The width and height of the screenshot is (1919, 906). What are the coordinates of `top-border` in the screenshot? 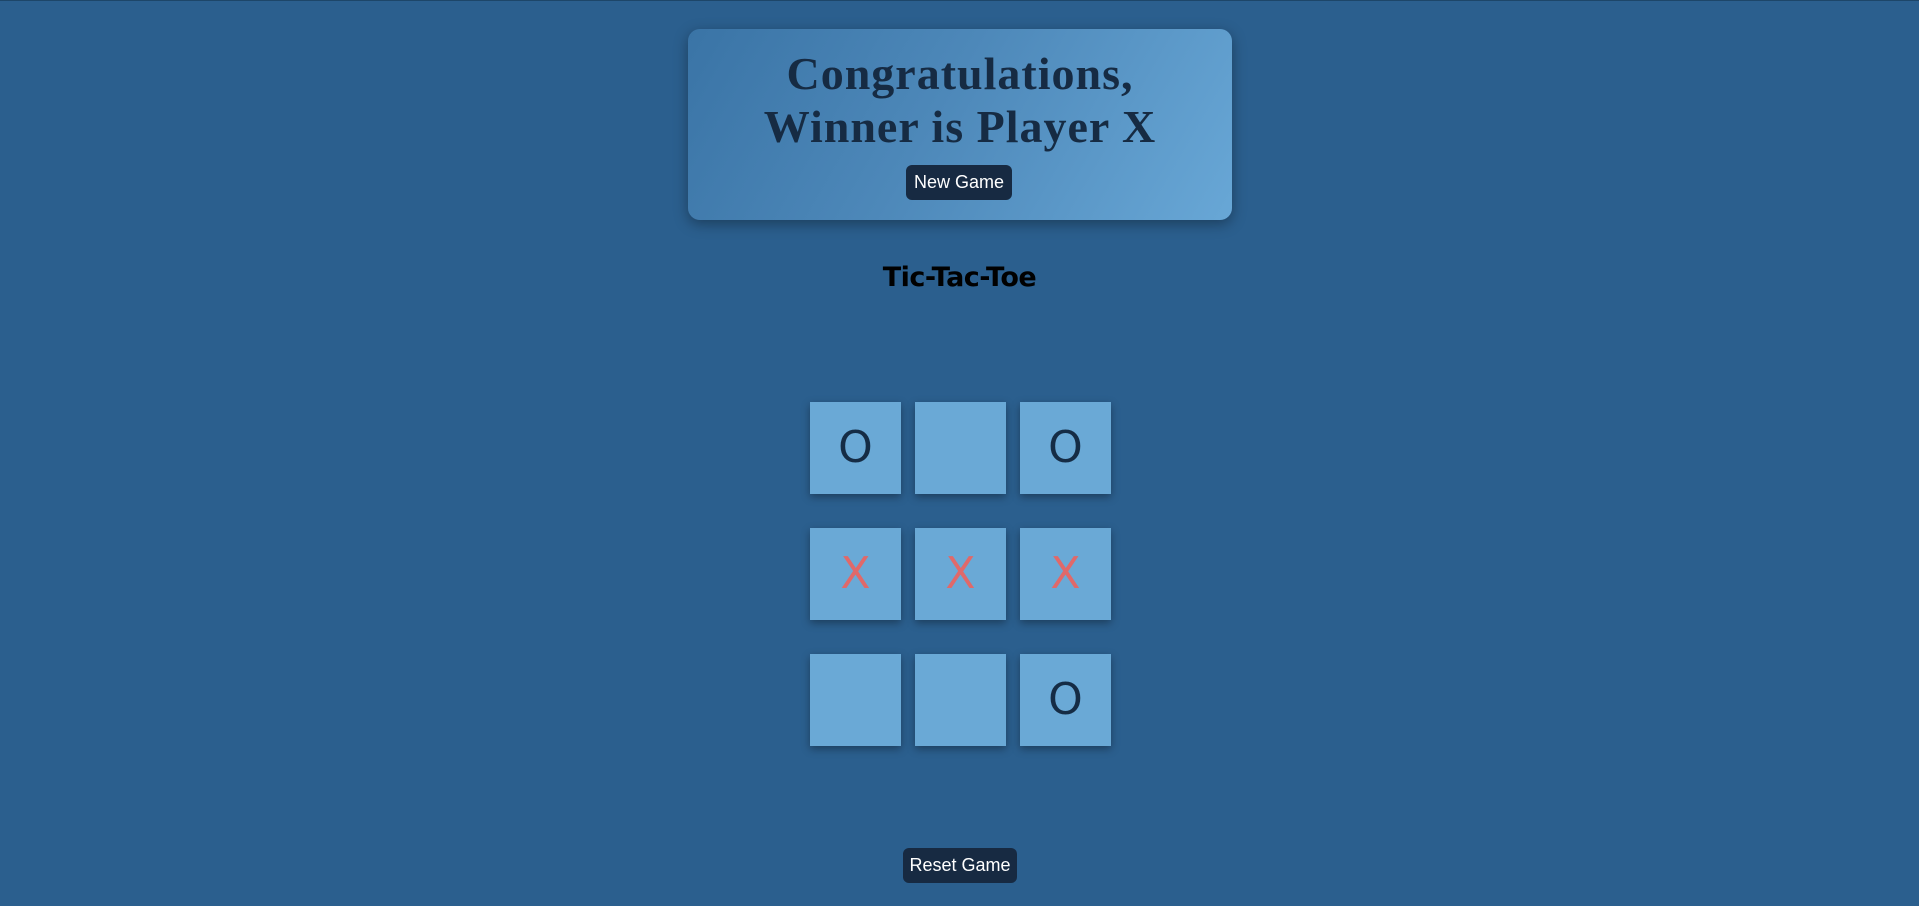 It's located at (959, 0).